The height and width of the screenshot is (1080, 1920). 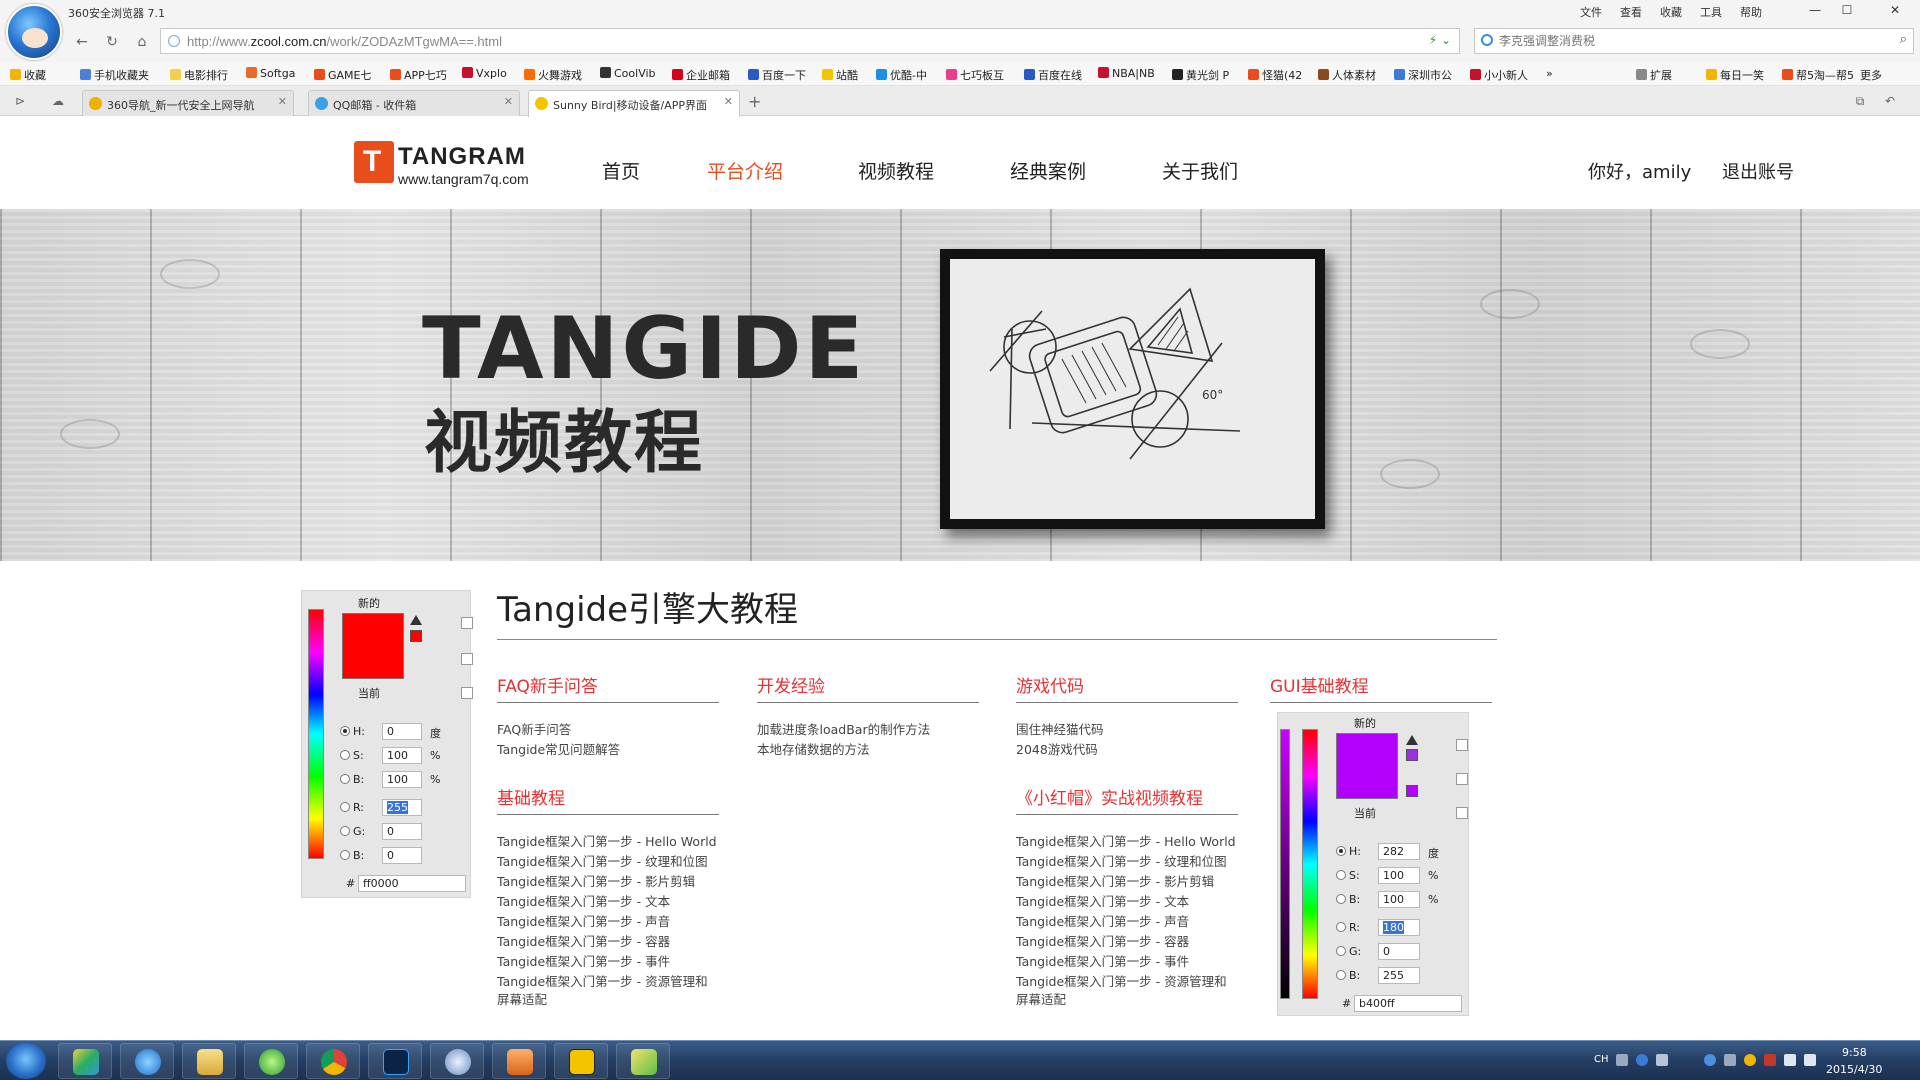 What do you see at coordinates (271, 1061) in the screenshot?
I see `taskbar-app-browser` at bounding box center [271, 1061].